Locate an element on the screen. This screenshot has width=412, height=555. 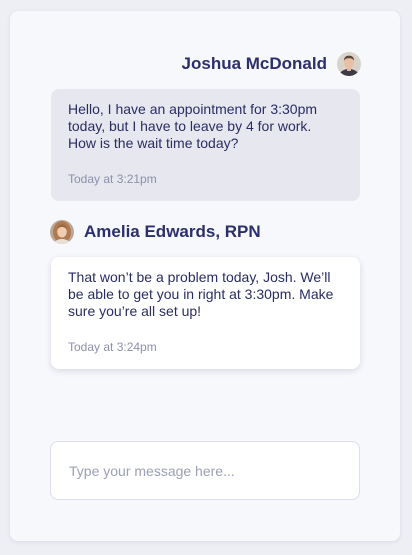
message-timestamp: Today at 3:21pm is located at coordinates (112, 179).